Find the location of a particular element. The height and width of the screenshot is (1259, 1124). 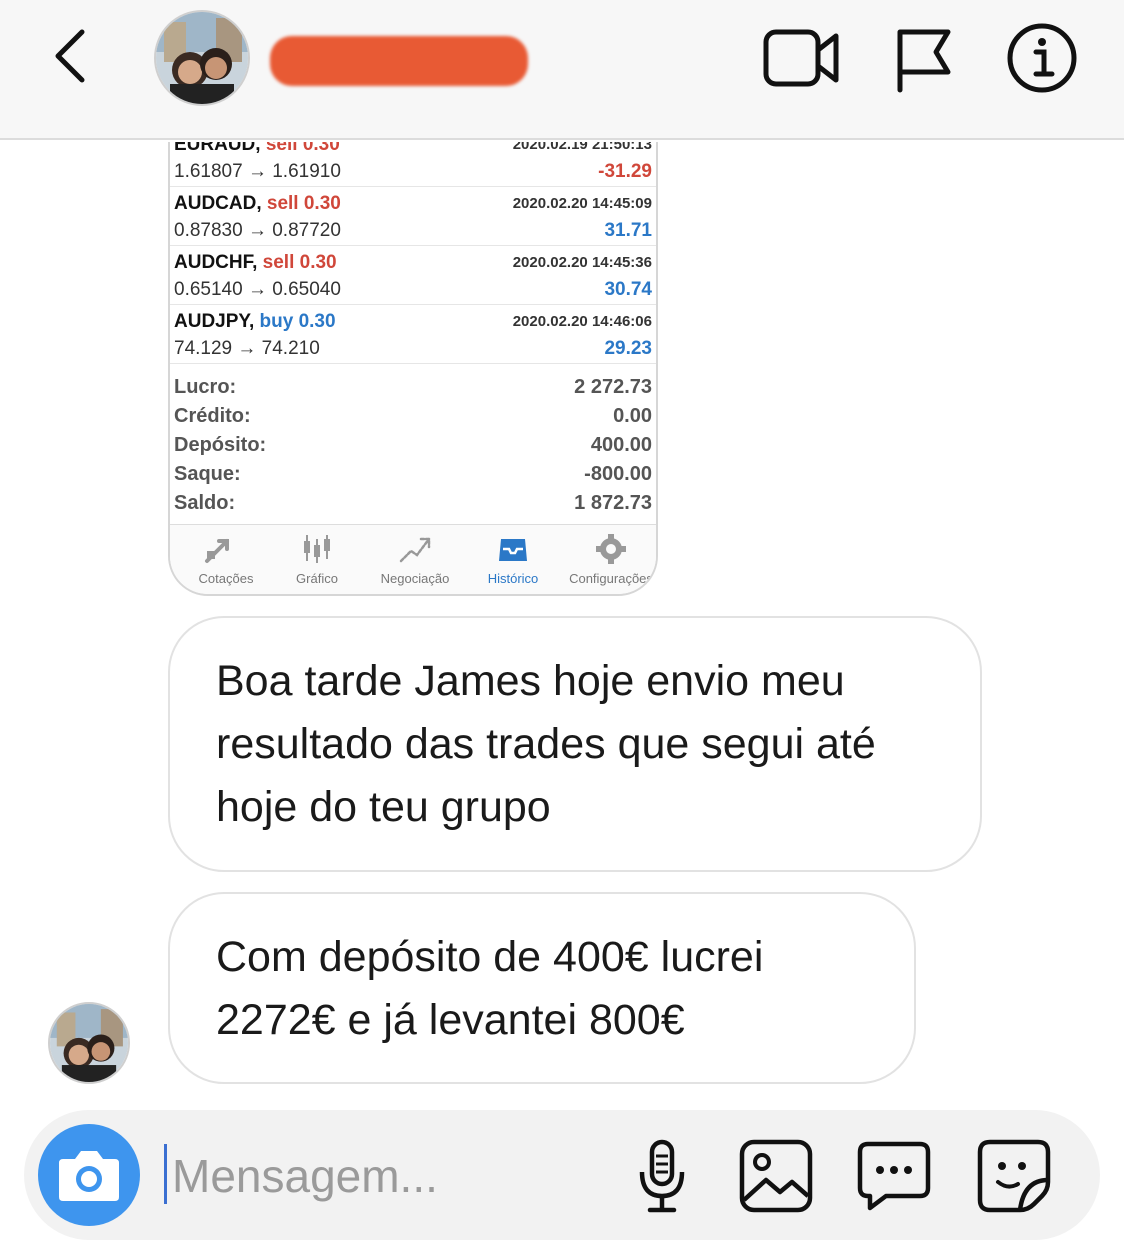

summary-row: Crédito: 0.00 is located at coordinates (413, 417).